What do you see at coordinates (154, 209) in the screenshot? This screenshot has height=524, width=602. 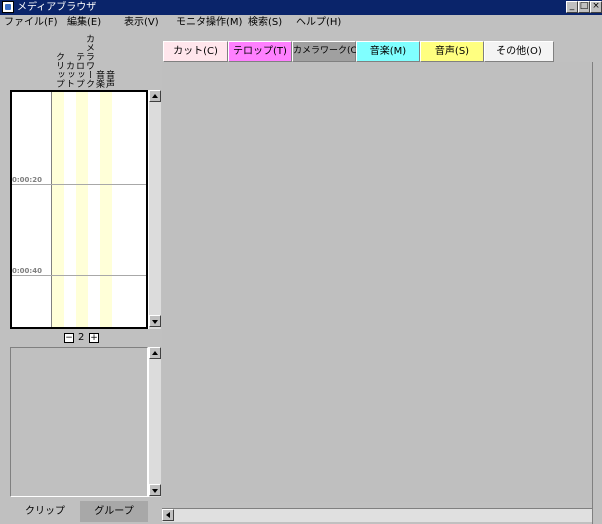 I see `timeline-scrollbar` at bounding box center [154, 209].